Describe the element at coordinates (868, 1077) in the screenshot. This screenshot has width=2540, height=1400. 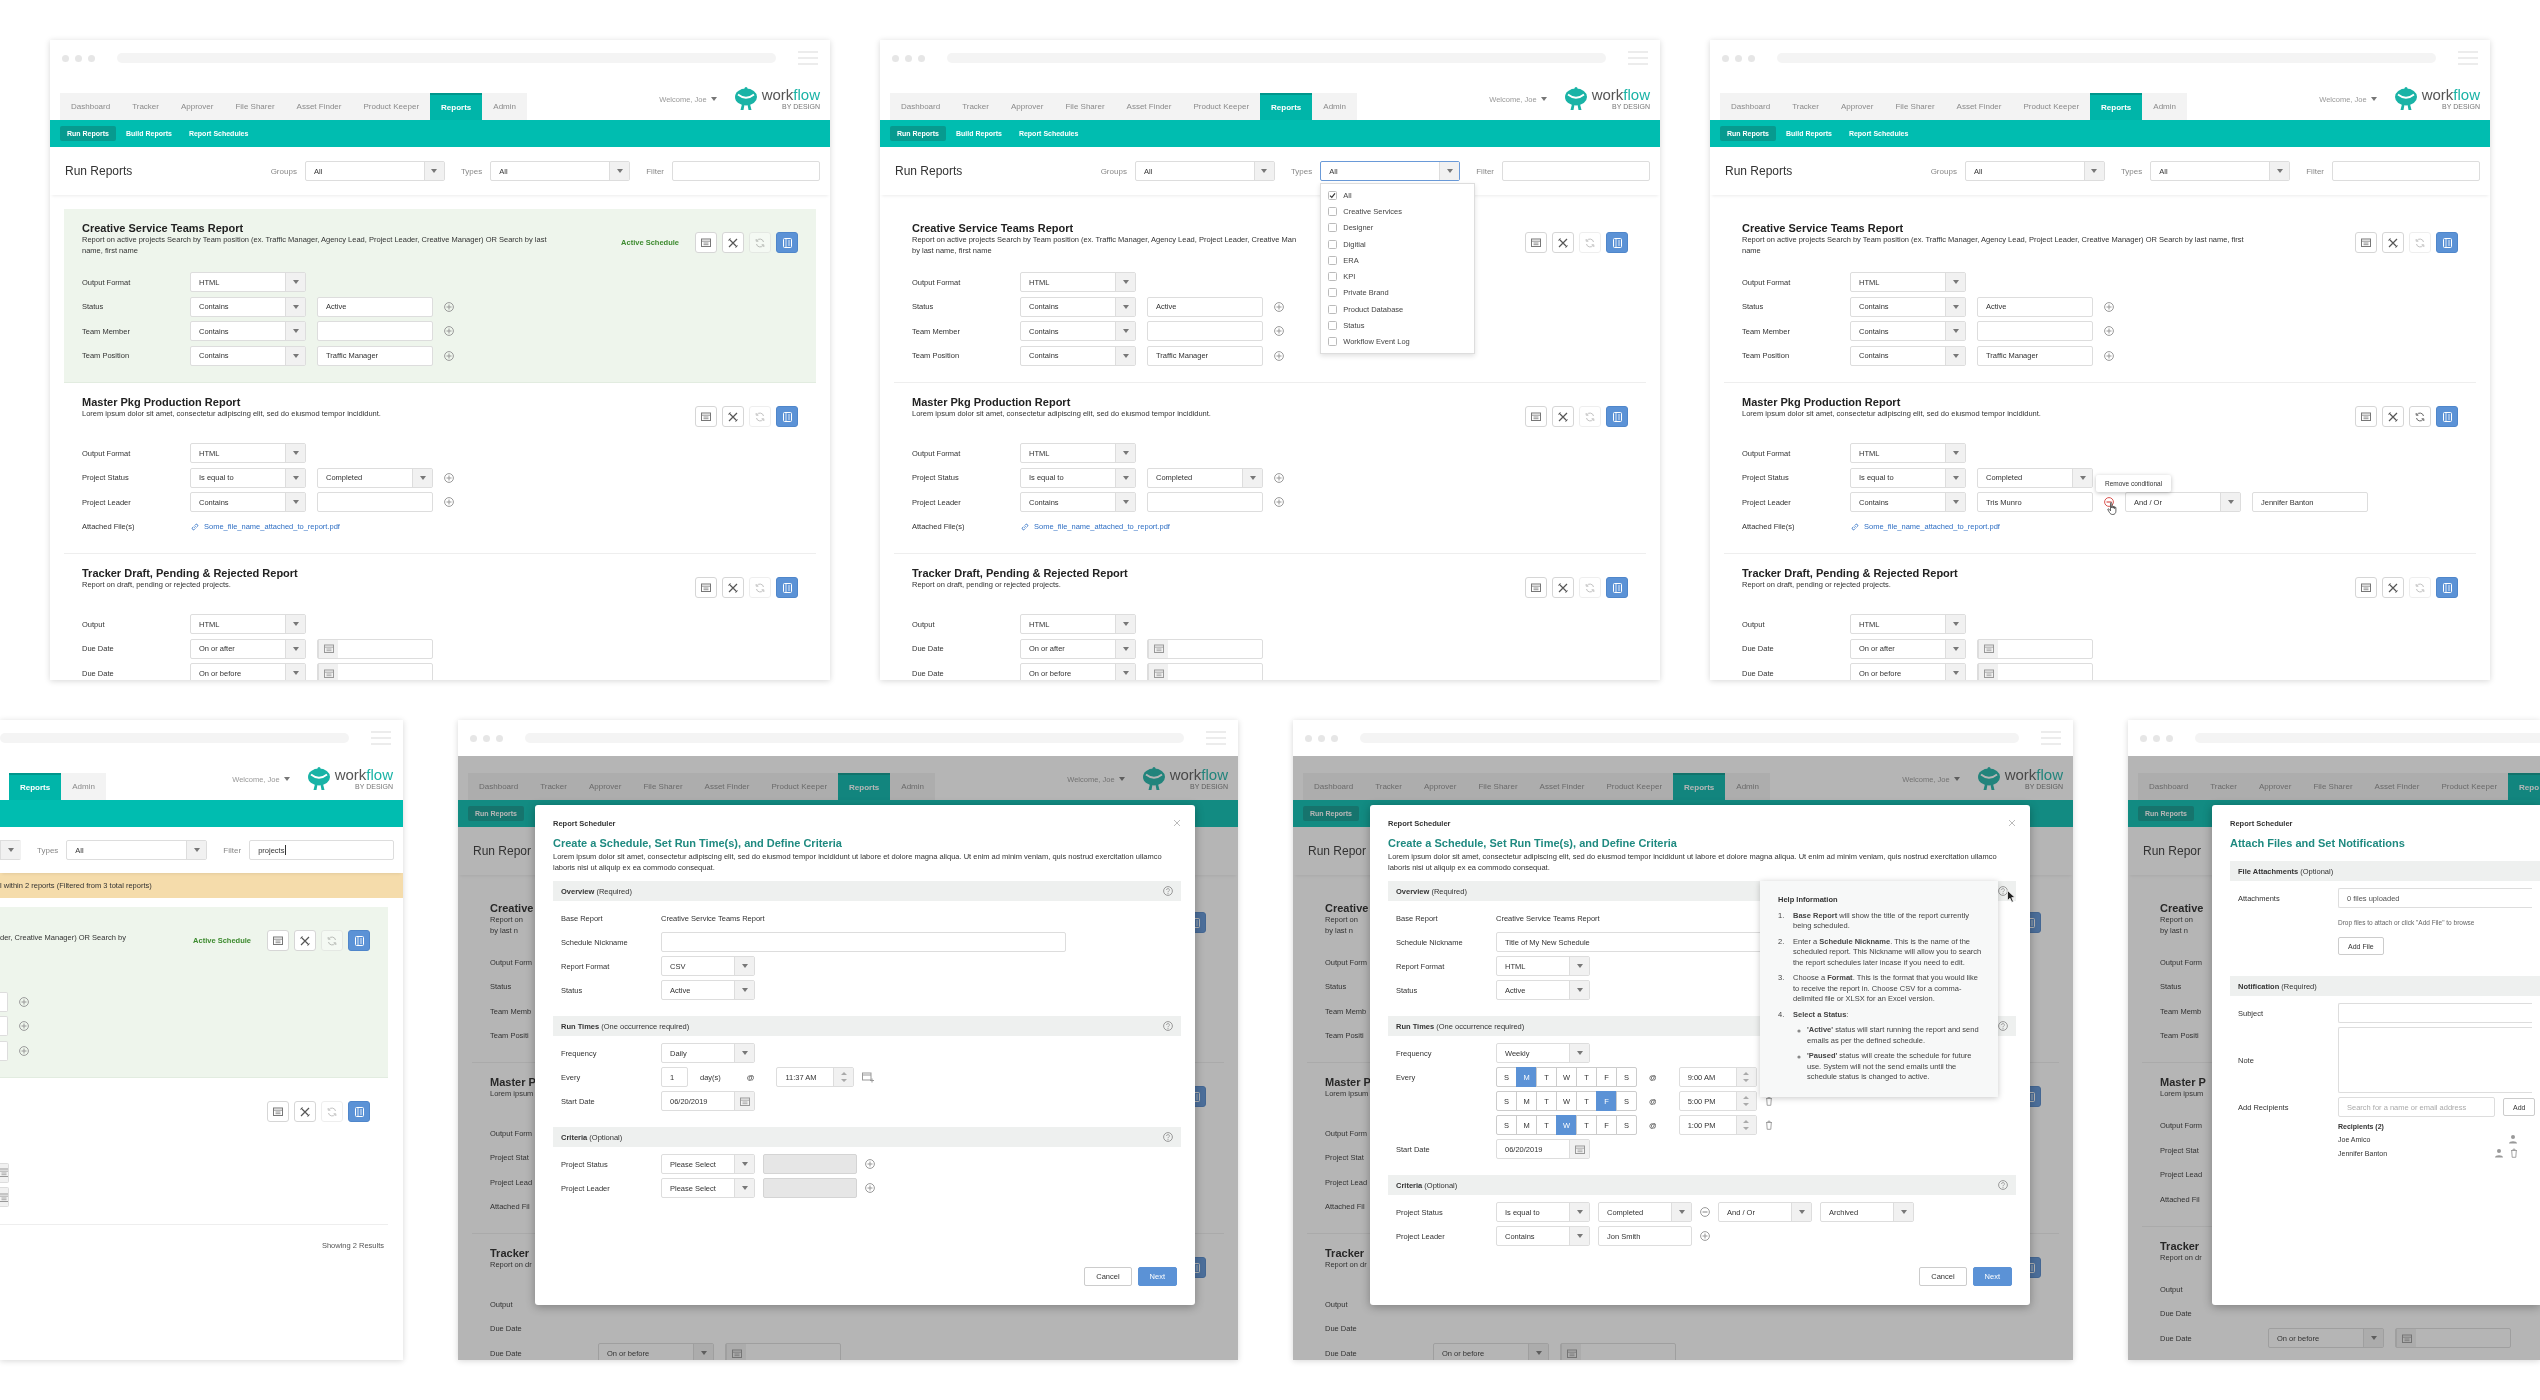
I see `add-time-icon` at that location.